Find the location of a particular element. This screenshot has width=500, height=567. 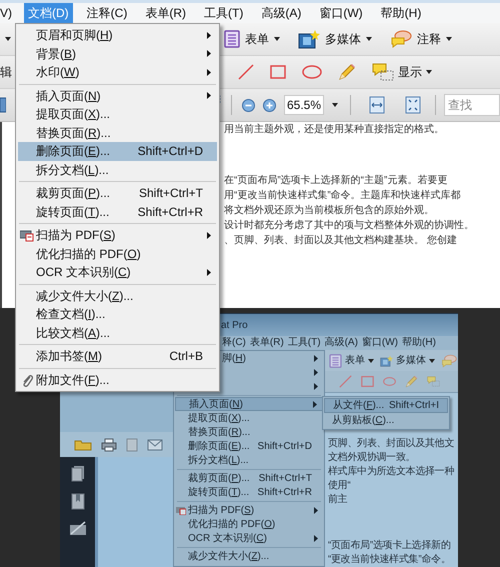

menu-item: 释(C) is located at coordinates (234, 343).